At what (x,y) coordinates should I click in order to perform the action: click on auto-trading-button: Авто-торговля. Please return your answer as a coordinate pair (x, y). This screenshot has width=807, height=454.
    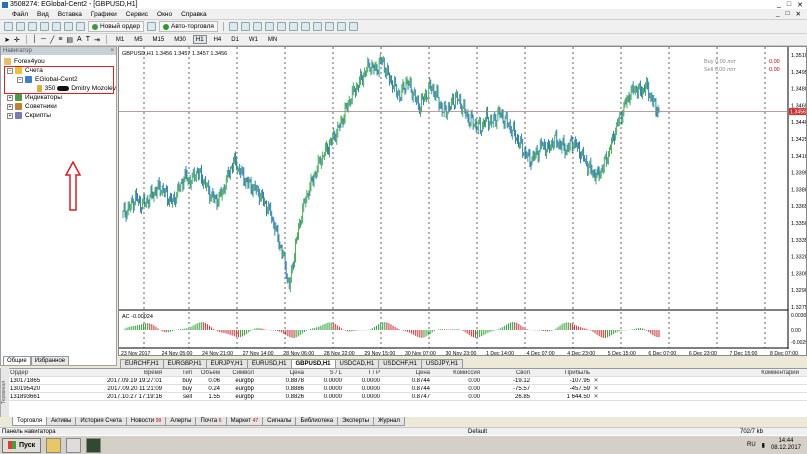
    Looking at the image, I should click on (188, 26).